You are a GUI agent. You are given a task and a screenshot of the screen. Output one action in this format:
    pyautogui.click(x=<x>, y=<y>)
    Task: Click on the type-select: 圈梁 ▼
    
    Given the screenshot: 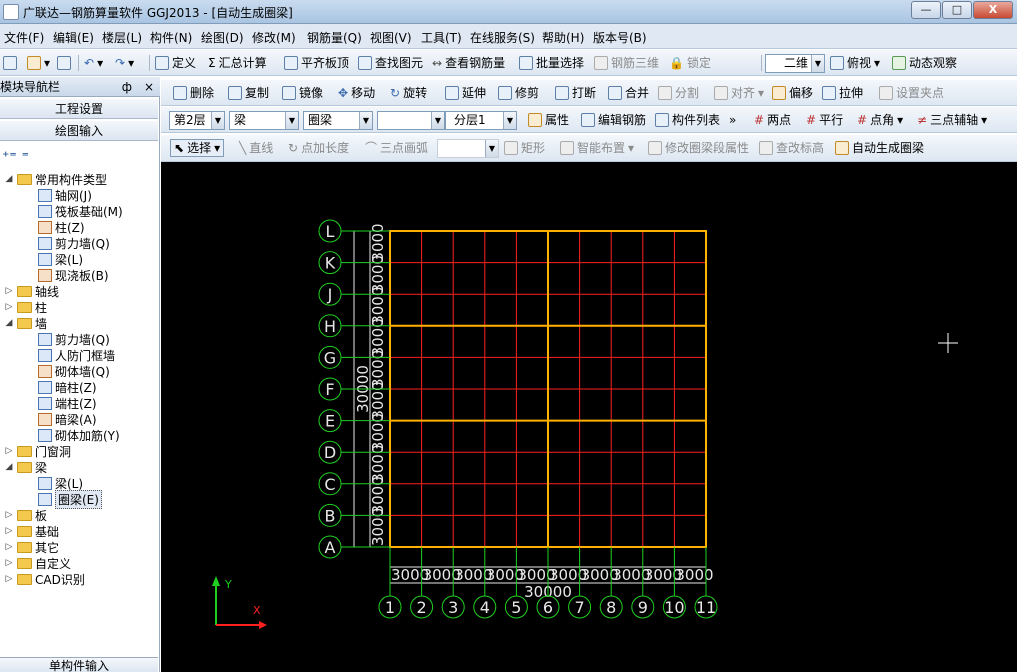 What is the action you would take?
    pyautogui.click(x=338, y=120)
    